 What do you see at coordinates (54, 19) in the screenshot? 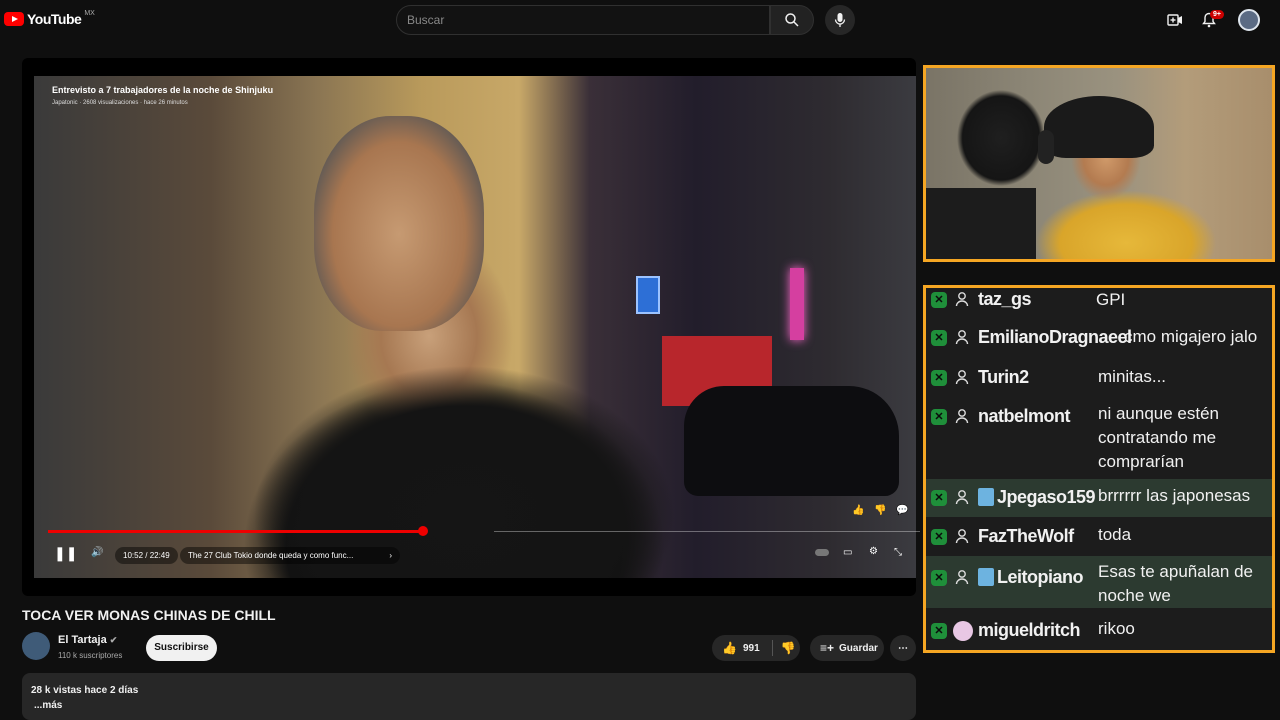
I see `logo-text: YouTube` at bounding box center [54, 19].